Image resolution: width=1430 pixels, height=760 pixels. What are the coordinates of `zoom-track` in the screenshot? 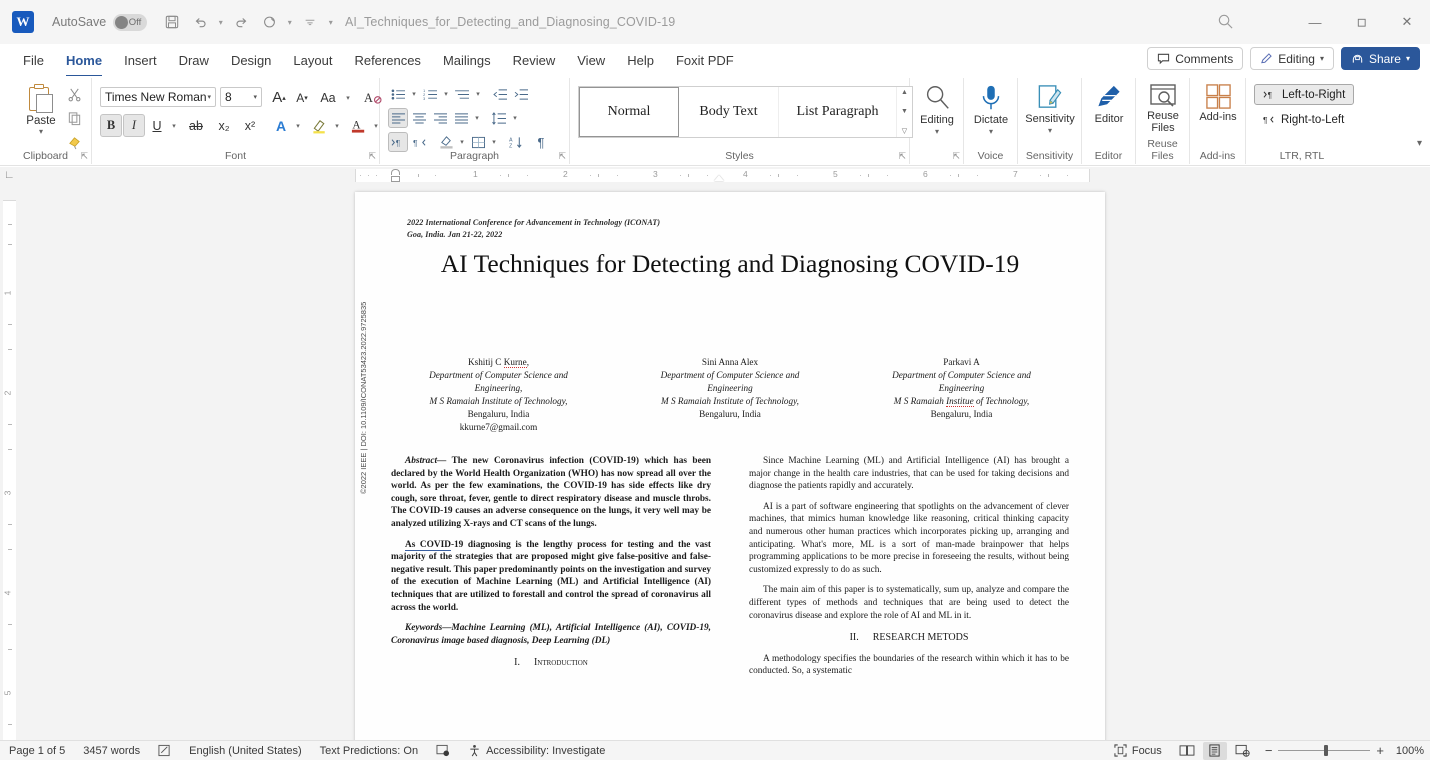 It's located at (1324, 750).